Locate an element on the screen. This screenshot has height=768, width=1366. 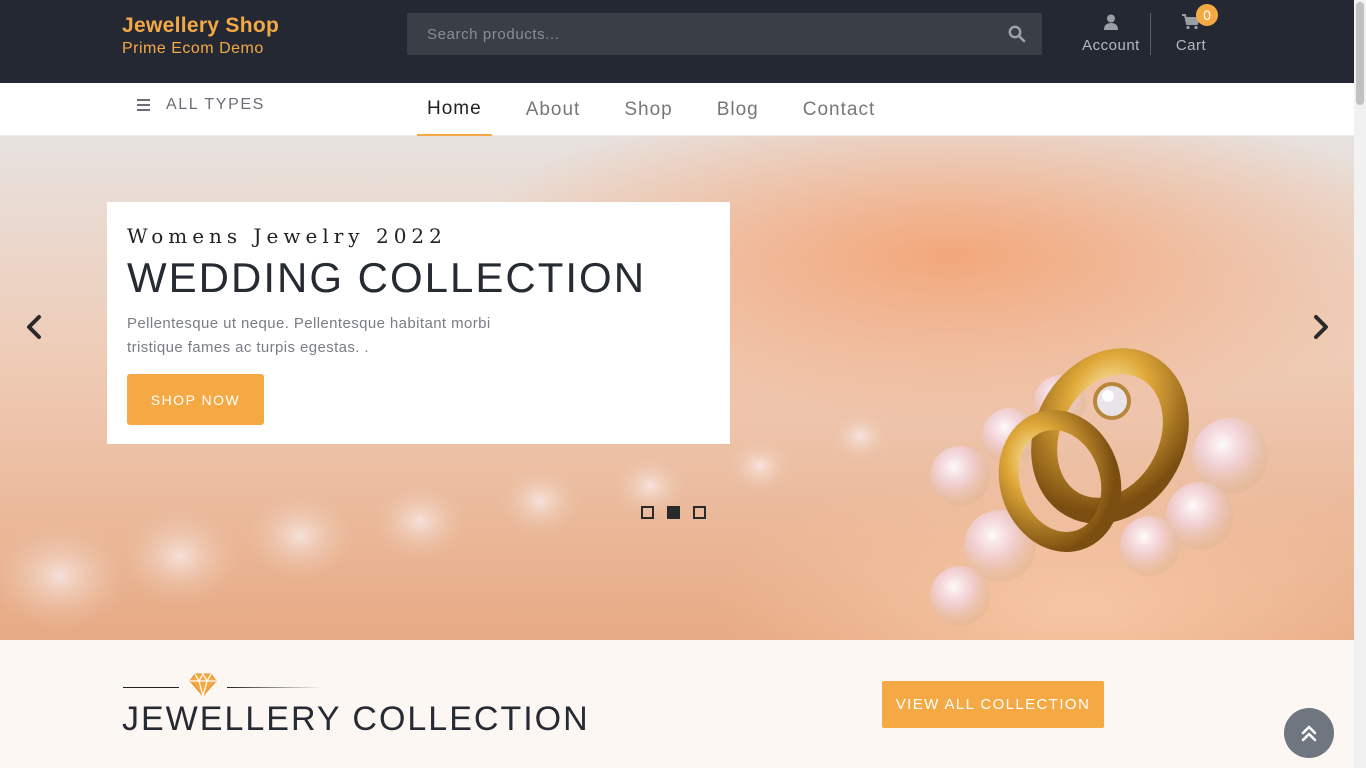
search-input is located at coordinates (702, 34).